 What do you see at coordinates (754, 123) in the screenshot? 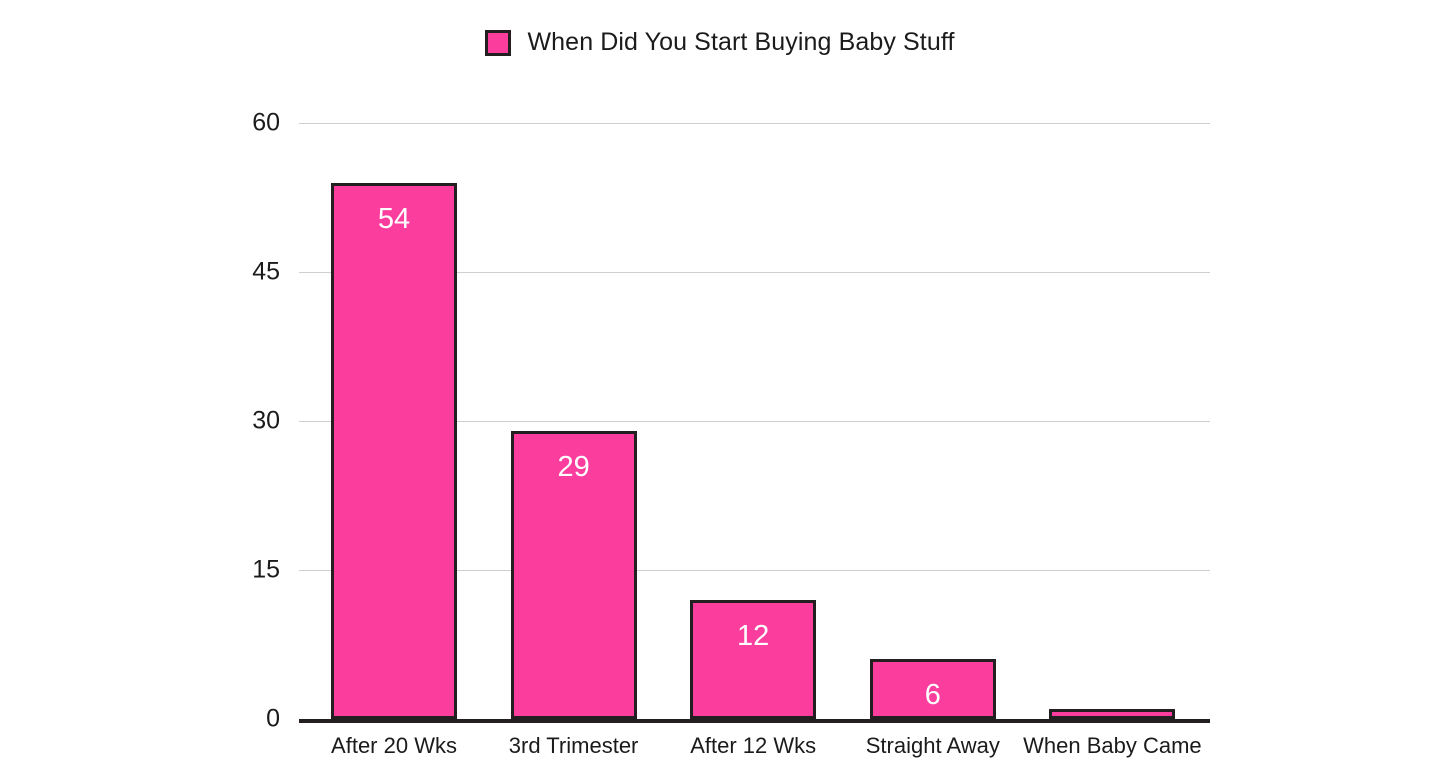
I see `gridline` at bounding box center [754, 123].